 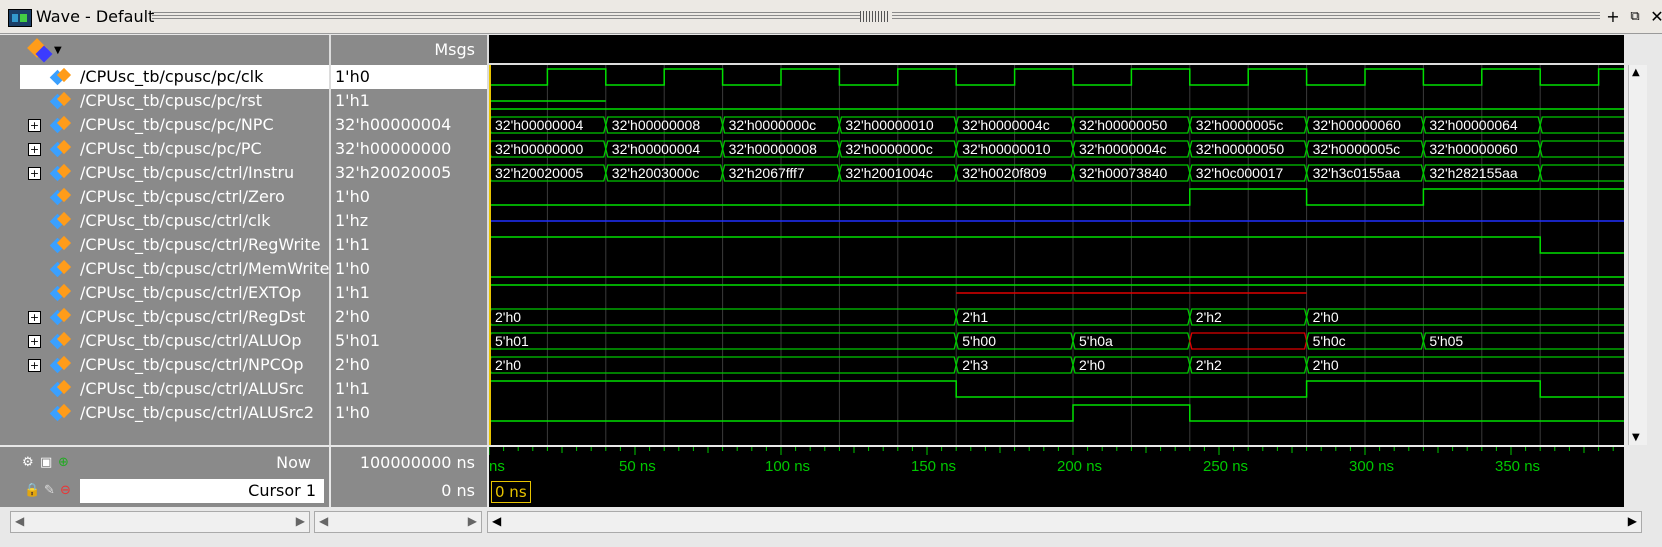 I want to click on signal-row: + /CPUsc_tb/cpusc/ctrl/Instru, so click(x=174, y=173).